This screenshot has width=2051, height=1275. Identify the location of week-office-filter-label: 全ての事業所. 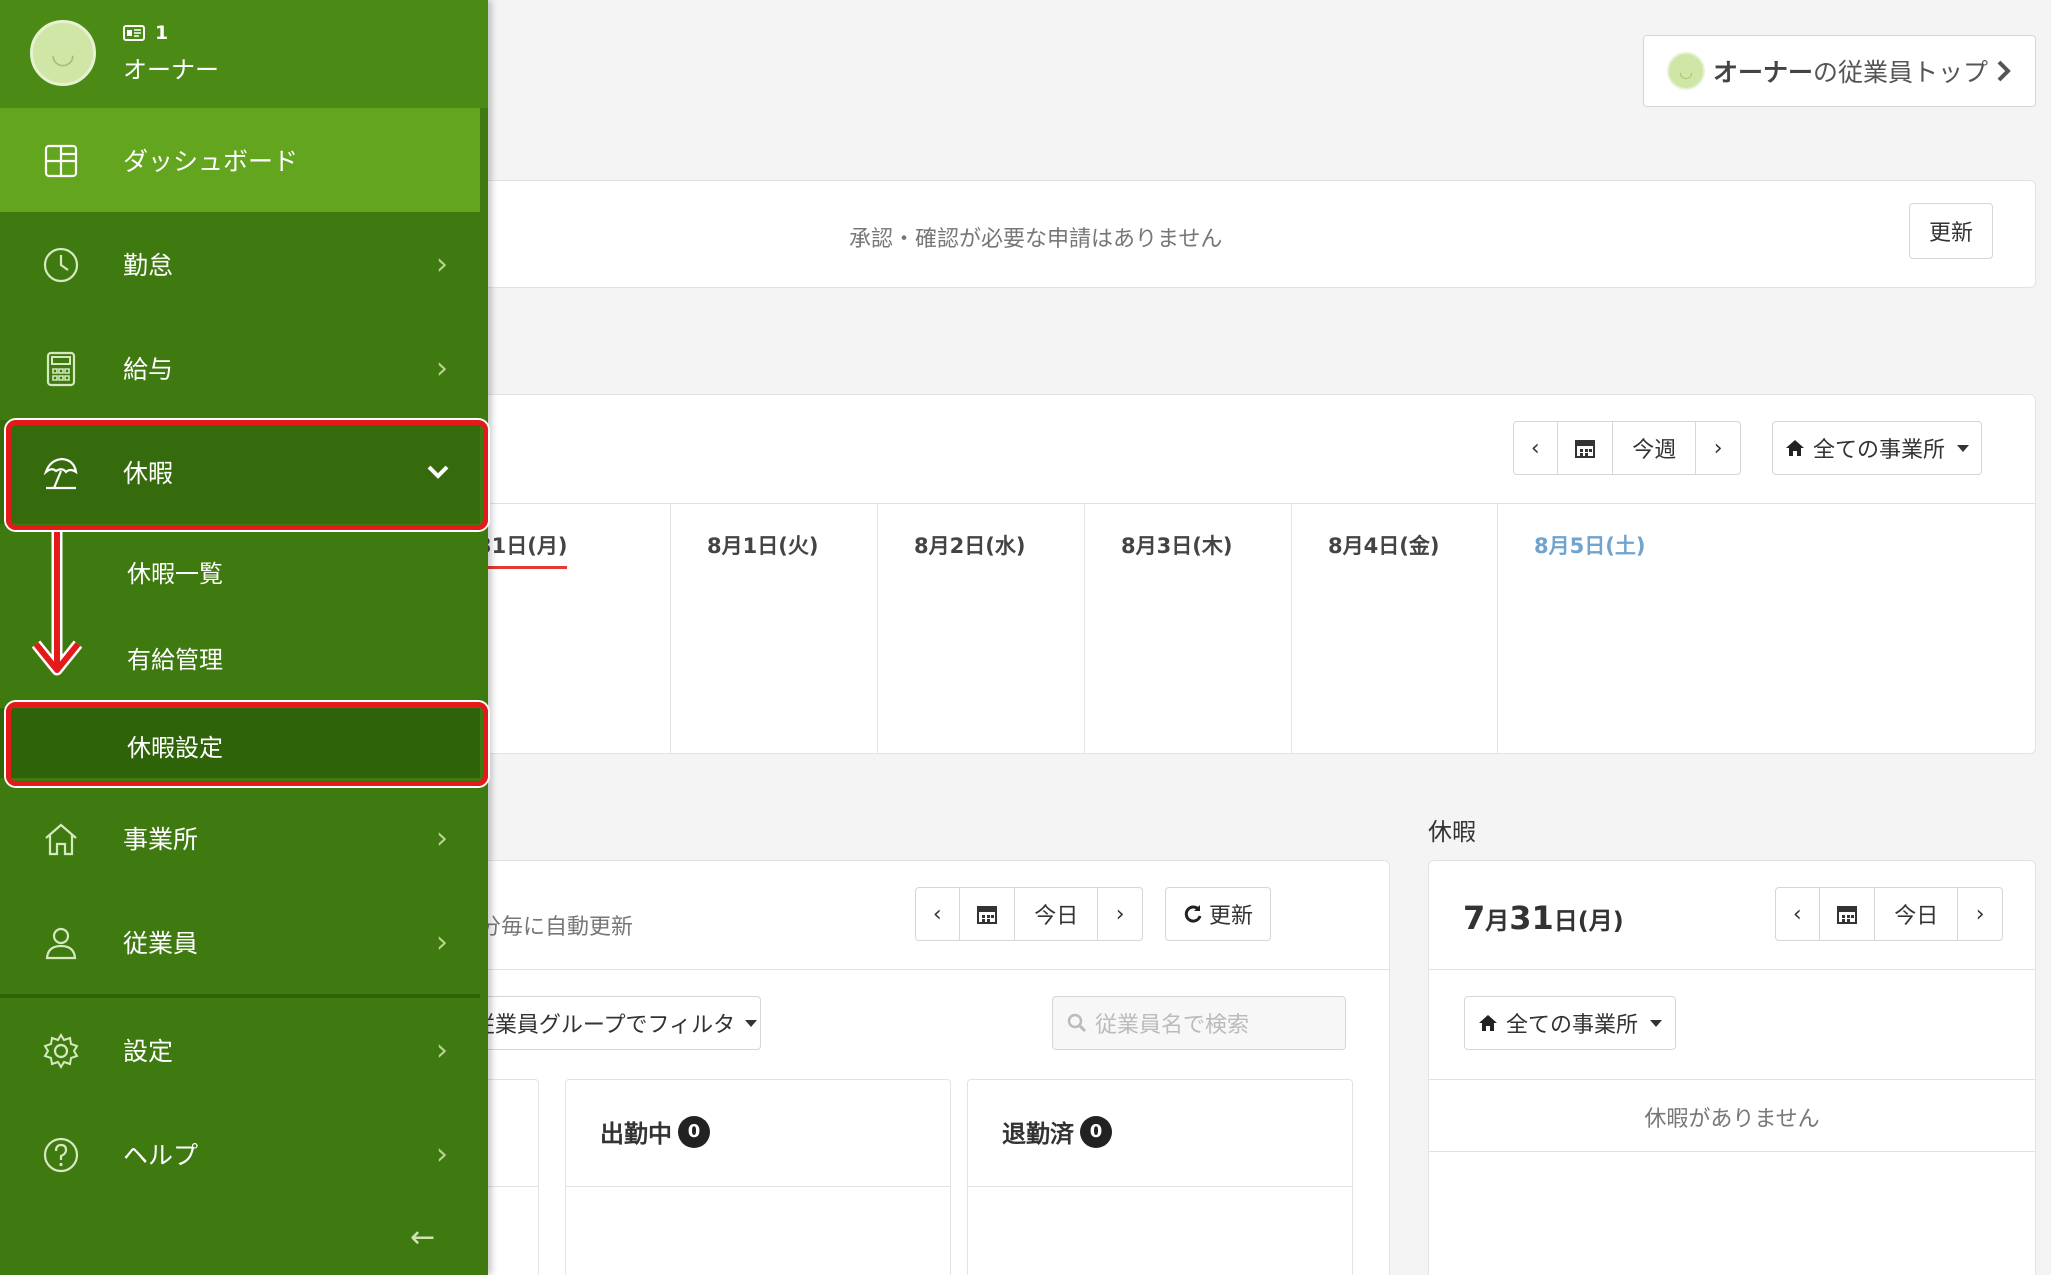
(1878, 450).